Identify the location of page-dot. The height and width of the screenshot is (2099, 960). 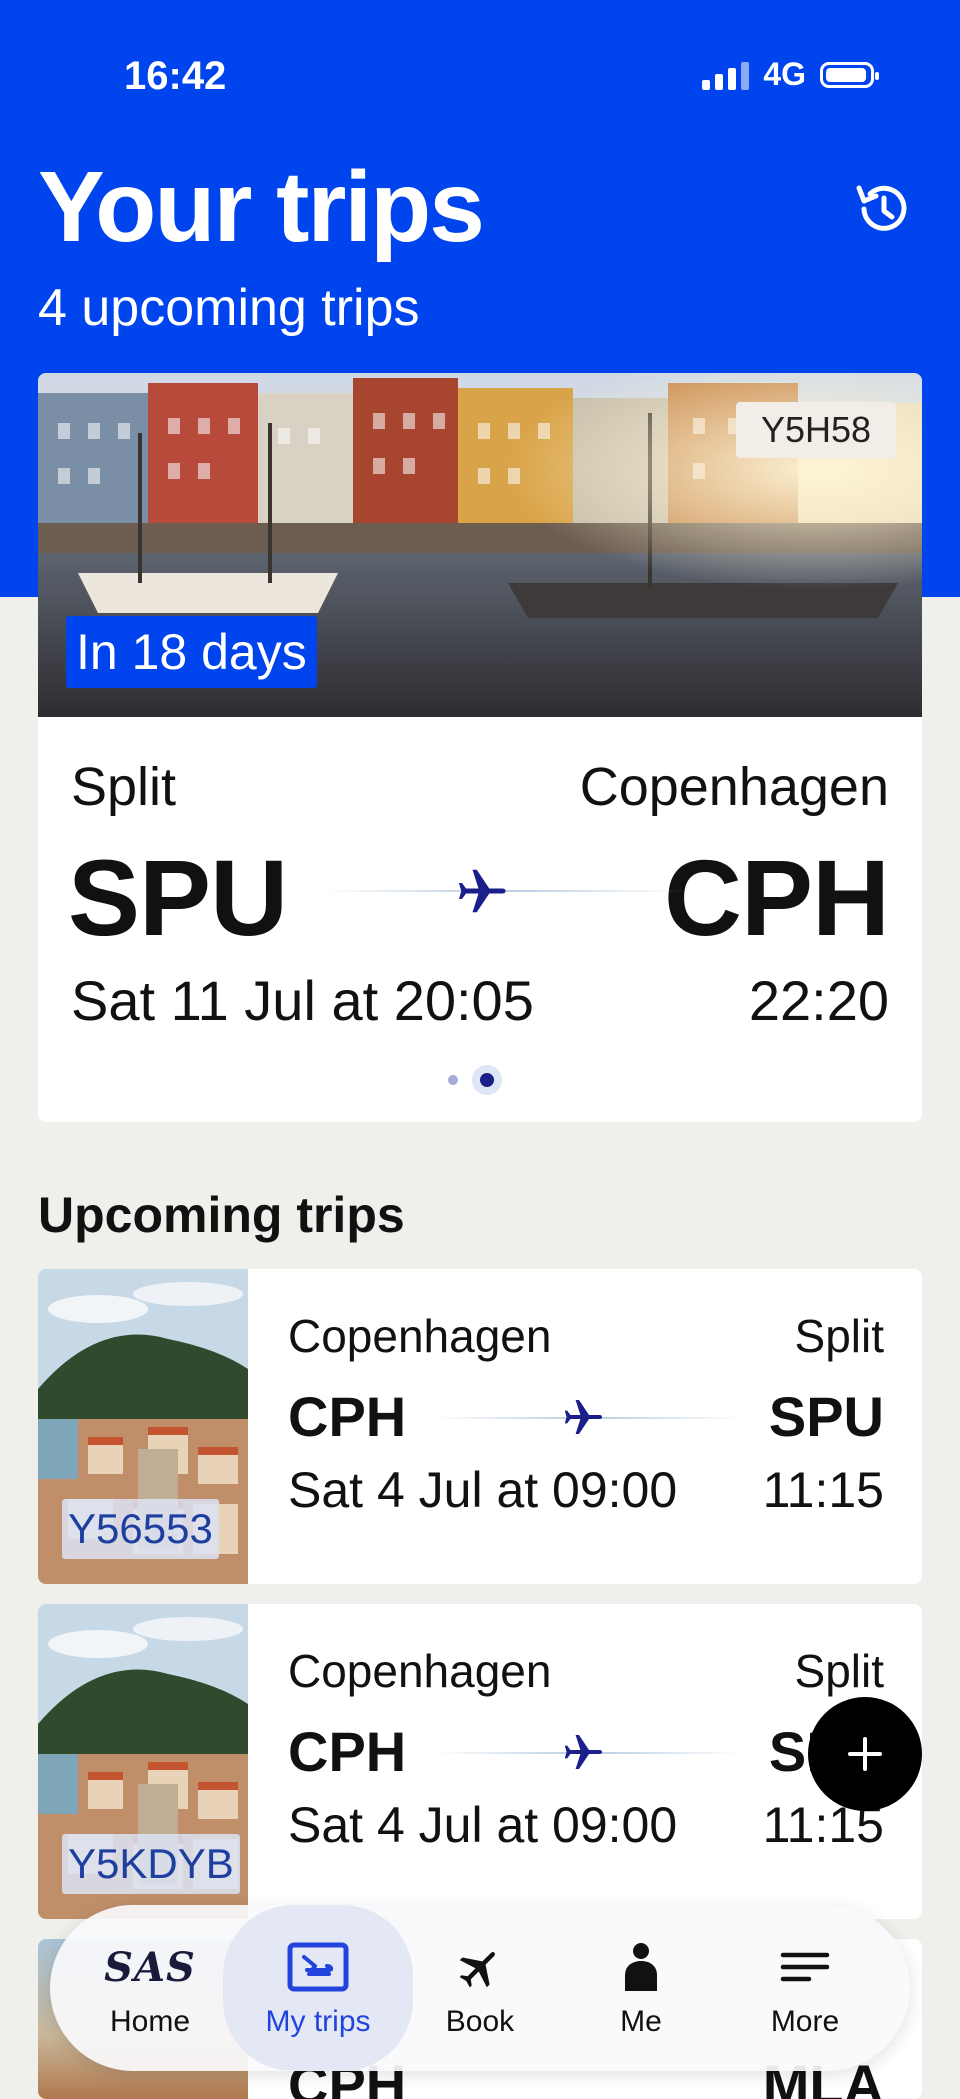
(453, 1080).